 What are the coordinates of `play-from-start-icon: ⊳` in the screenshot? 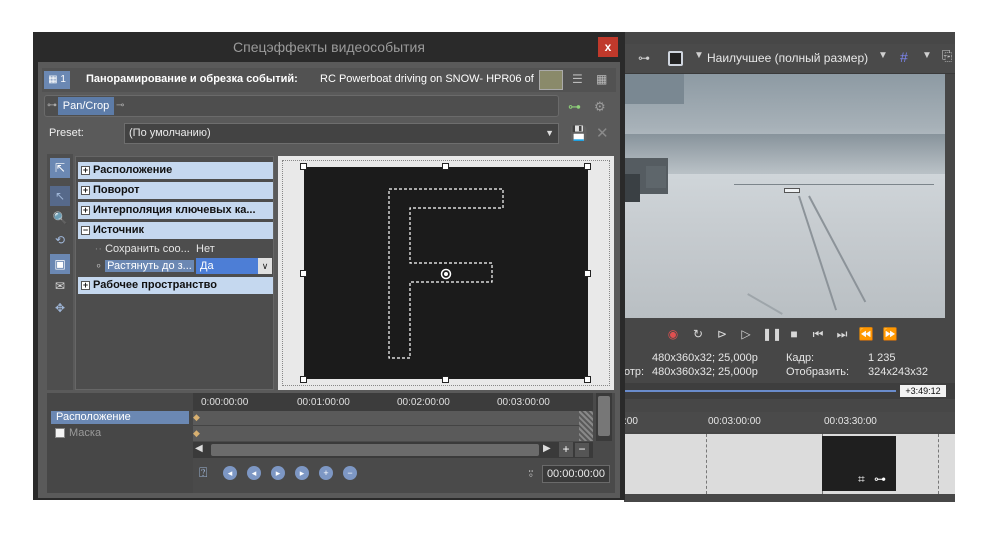 It's located at (722, 334).